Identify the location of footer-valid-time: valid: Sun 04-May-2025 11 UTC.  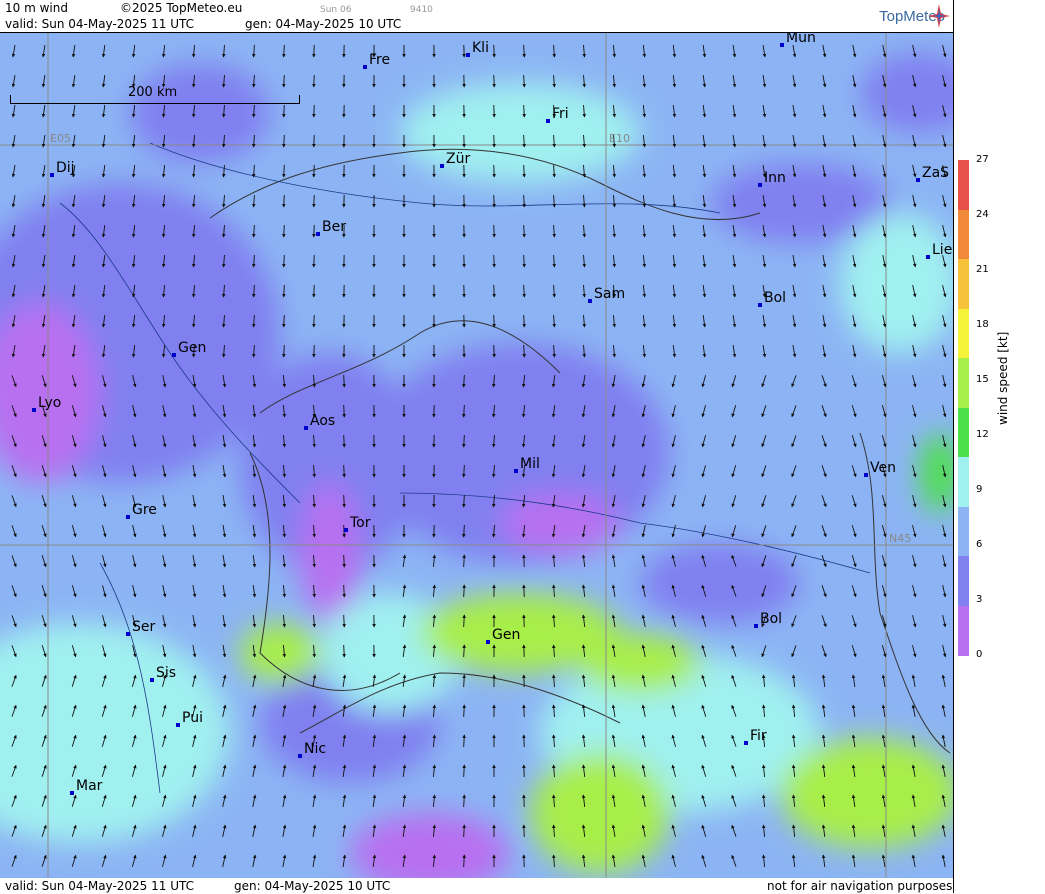
(99, 886).